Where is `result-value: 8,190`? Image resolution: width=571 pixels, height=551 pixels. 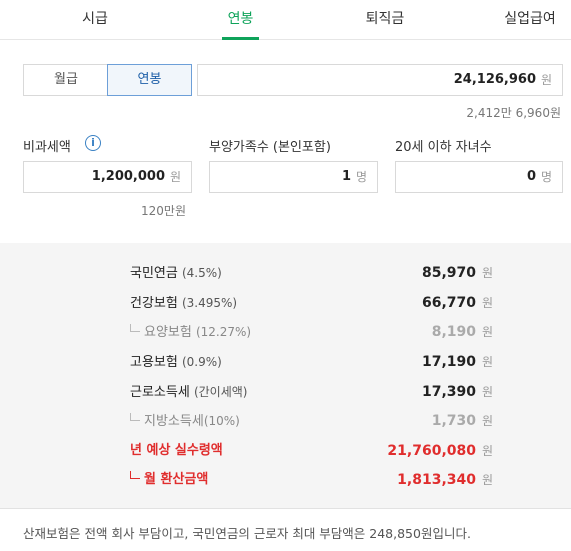 result-value: 8,190 is located at coordinates (453, 332).